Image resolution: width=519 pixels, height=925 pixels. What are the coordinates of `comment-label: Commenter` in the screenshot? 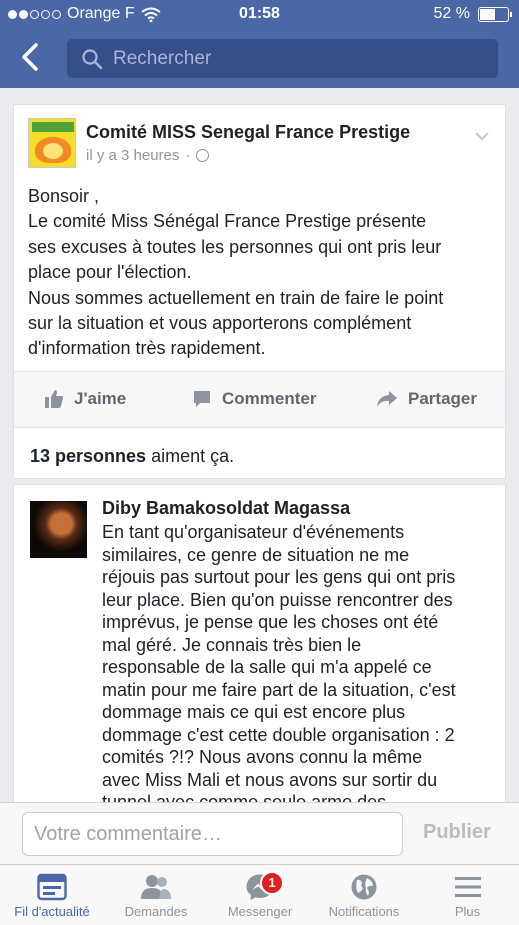 It's located at (269, 398).